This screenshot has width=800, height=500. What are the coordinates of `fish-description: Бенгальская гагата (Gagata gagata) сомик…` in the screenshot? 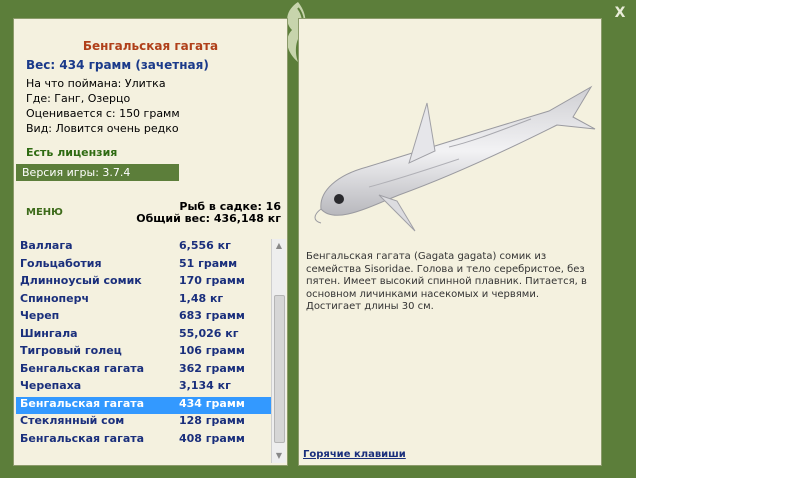 It's located at (446, 281).